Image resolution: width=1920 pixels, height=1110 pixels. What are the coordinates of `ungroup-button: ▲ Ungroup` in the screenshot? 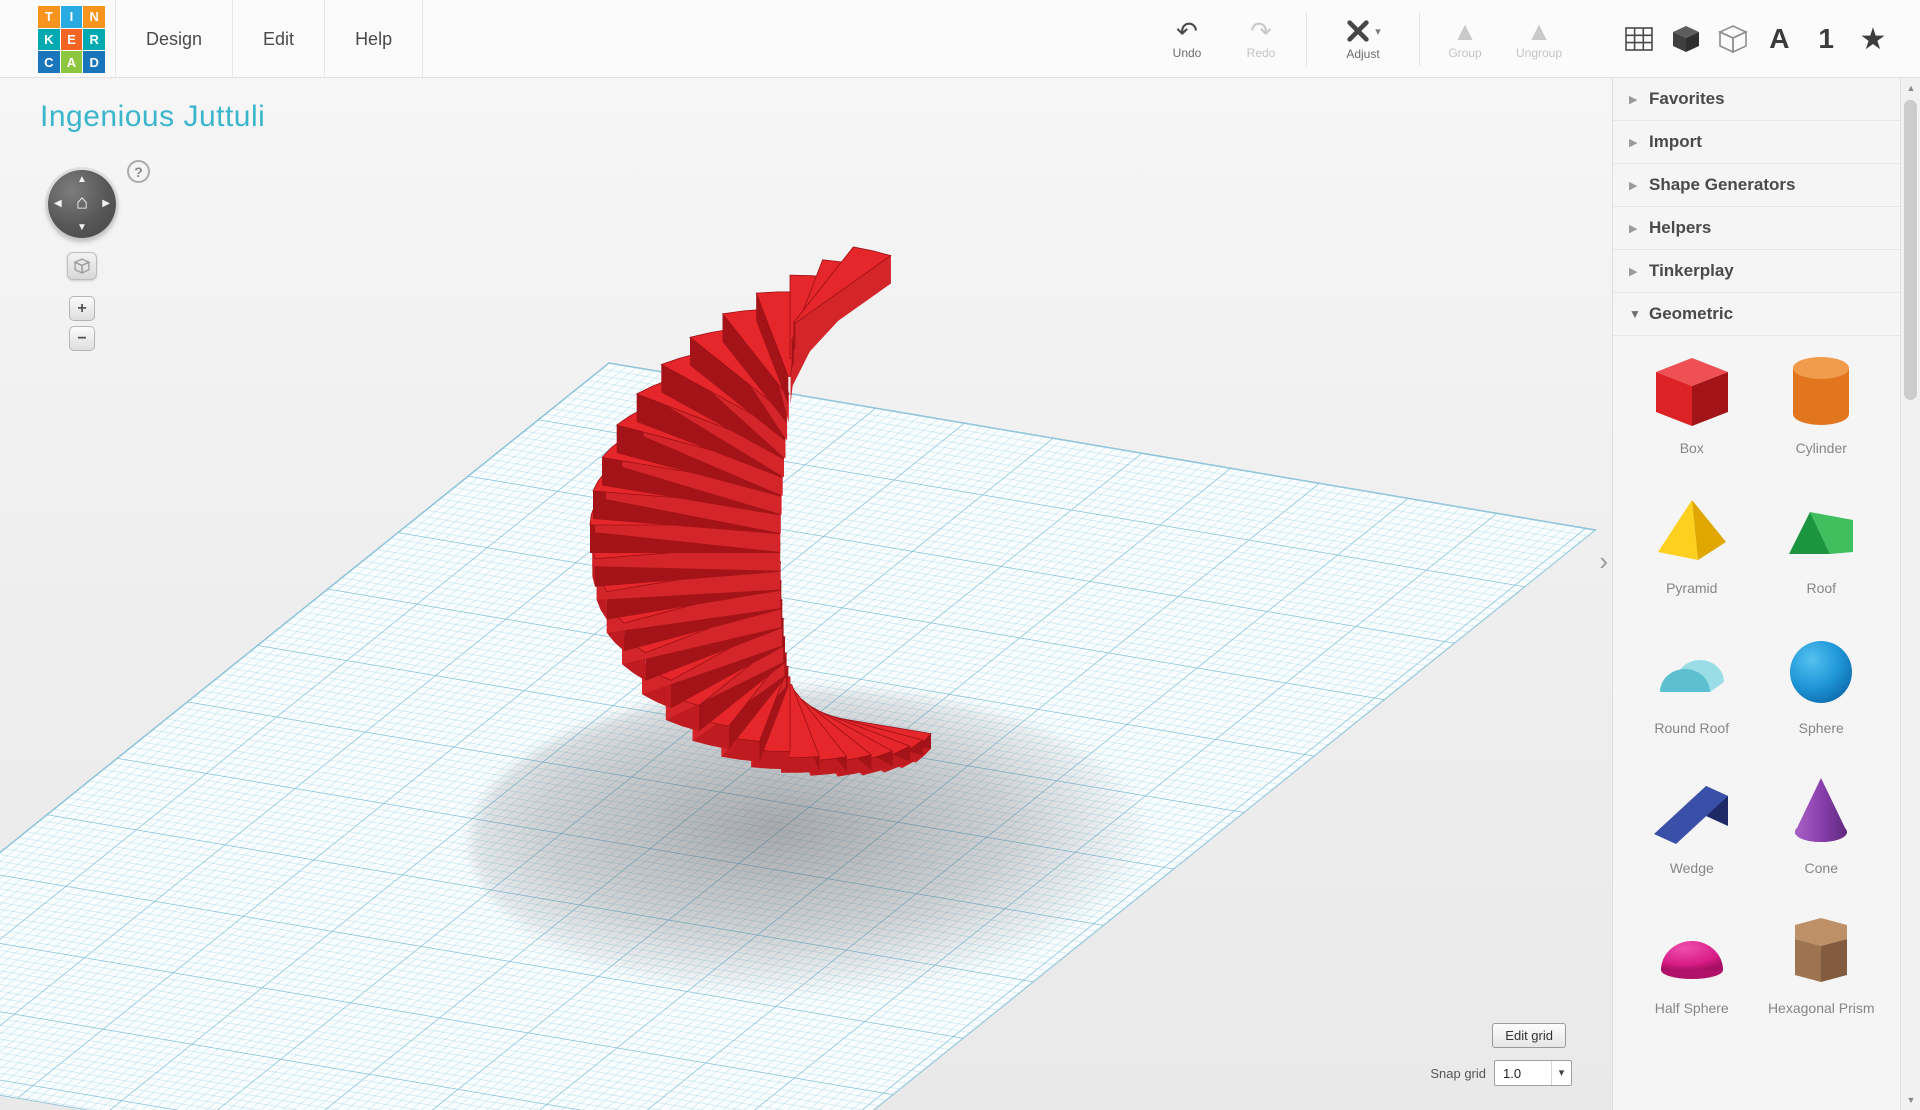 It's located at (1539, 39).